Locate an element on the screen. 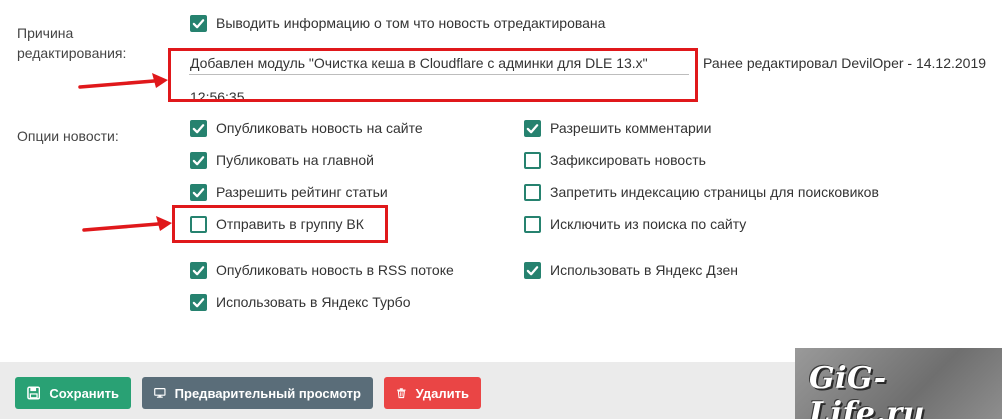 This screenshot has height=419, width=1002. delete-button-label: Удалить is located at coordinates (442, 393).